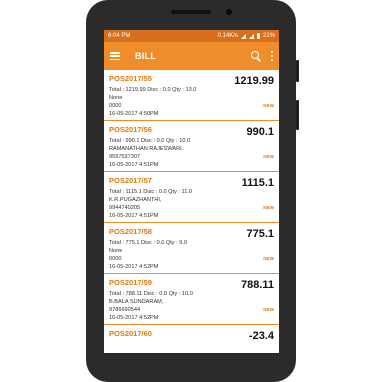  What do you see at coordinates (146, 56) in the screenshot?
I see `page-title: BILL` at bounding box center [146, 56].